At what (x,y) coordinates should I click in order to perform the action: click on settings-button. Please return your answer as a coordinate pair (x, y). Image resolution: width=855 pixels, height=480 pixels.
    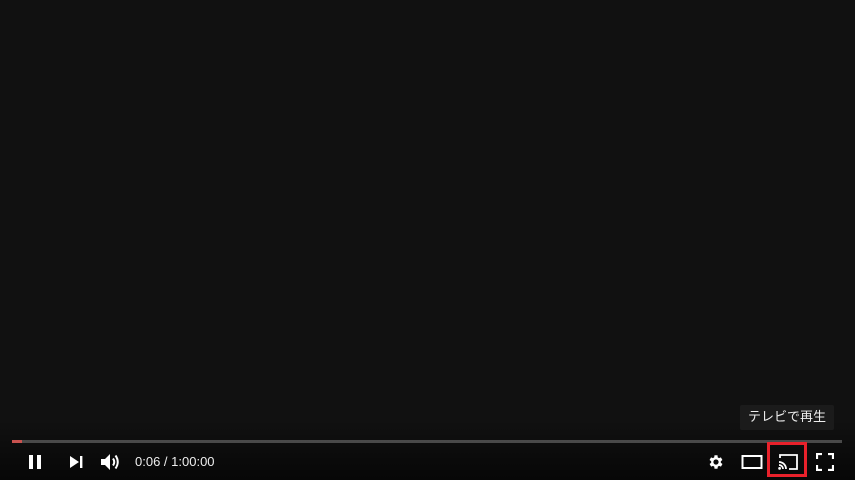
    Looking at the image, I should click on (716, 462).